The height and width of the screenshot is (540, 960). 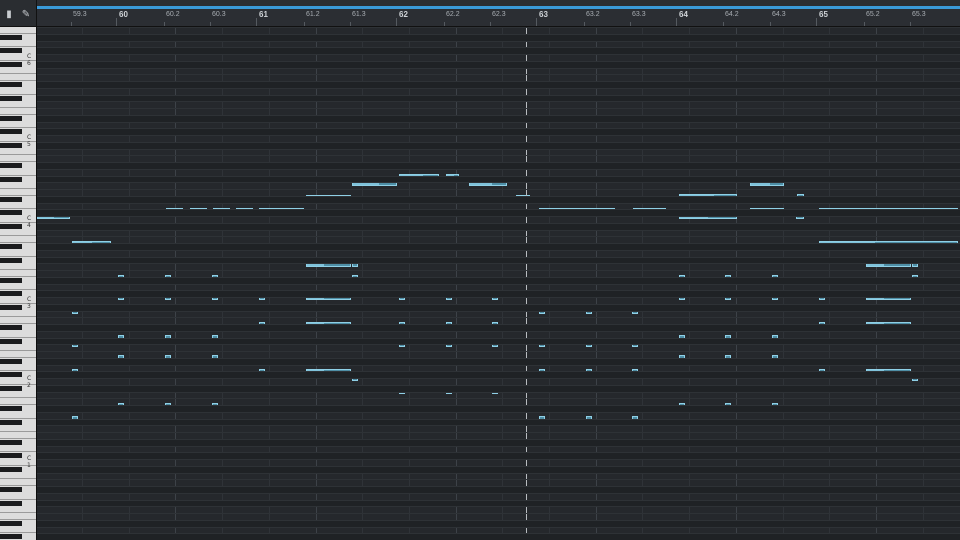 What do you see at coordinates (873, 14) in the screenshot?
I see `ruler-label: 65.2` at bounding box center [873, 14].